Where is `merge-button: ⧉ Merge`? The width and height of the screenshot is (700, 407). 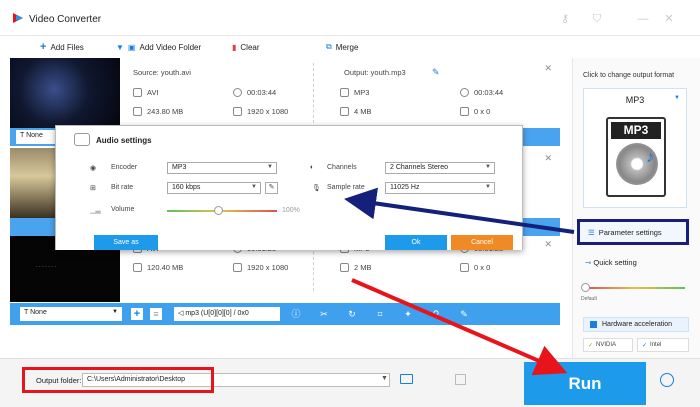
merge-button: ⧉ Merge is located at coordinates (342, 47).